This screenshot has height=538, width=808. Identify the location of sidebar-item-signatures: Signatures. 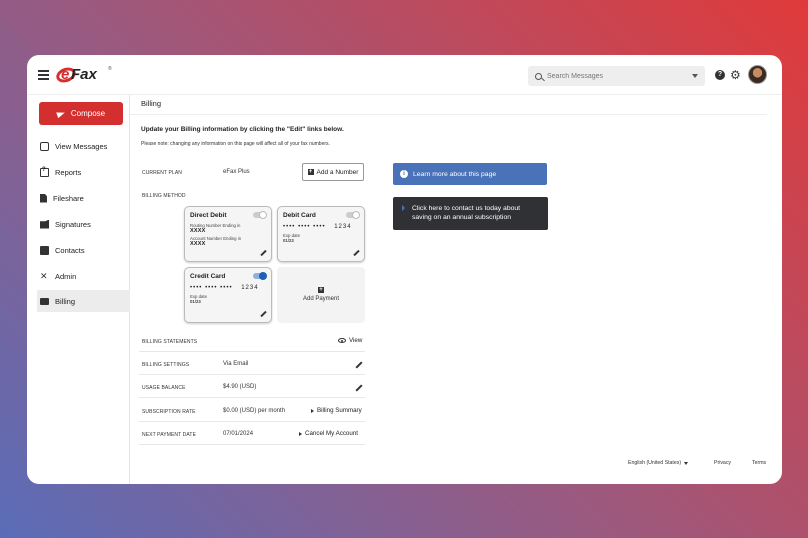
(83, 224).